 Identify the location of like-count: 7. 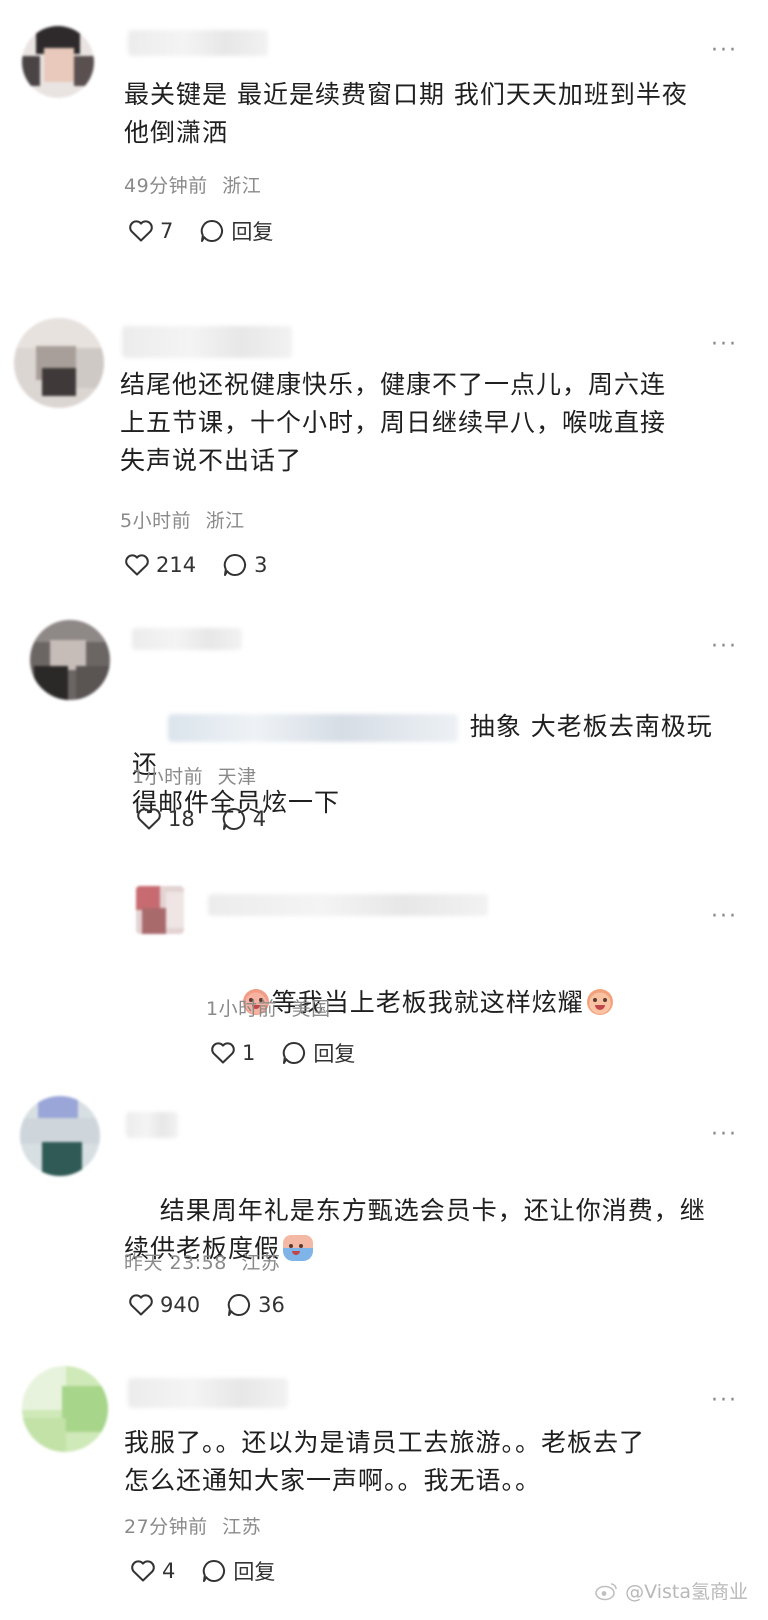
(167, 231).